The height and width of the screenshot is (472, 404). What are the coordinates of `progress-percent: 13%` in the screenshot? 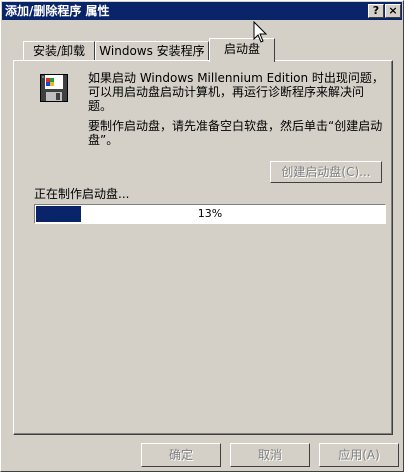 It's located at (210, 213).